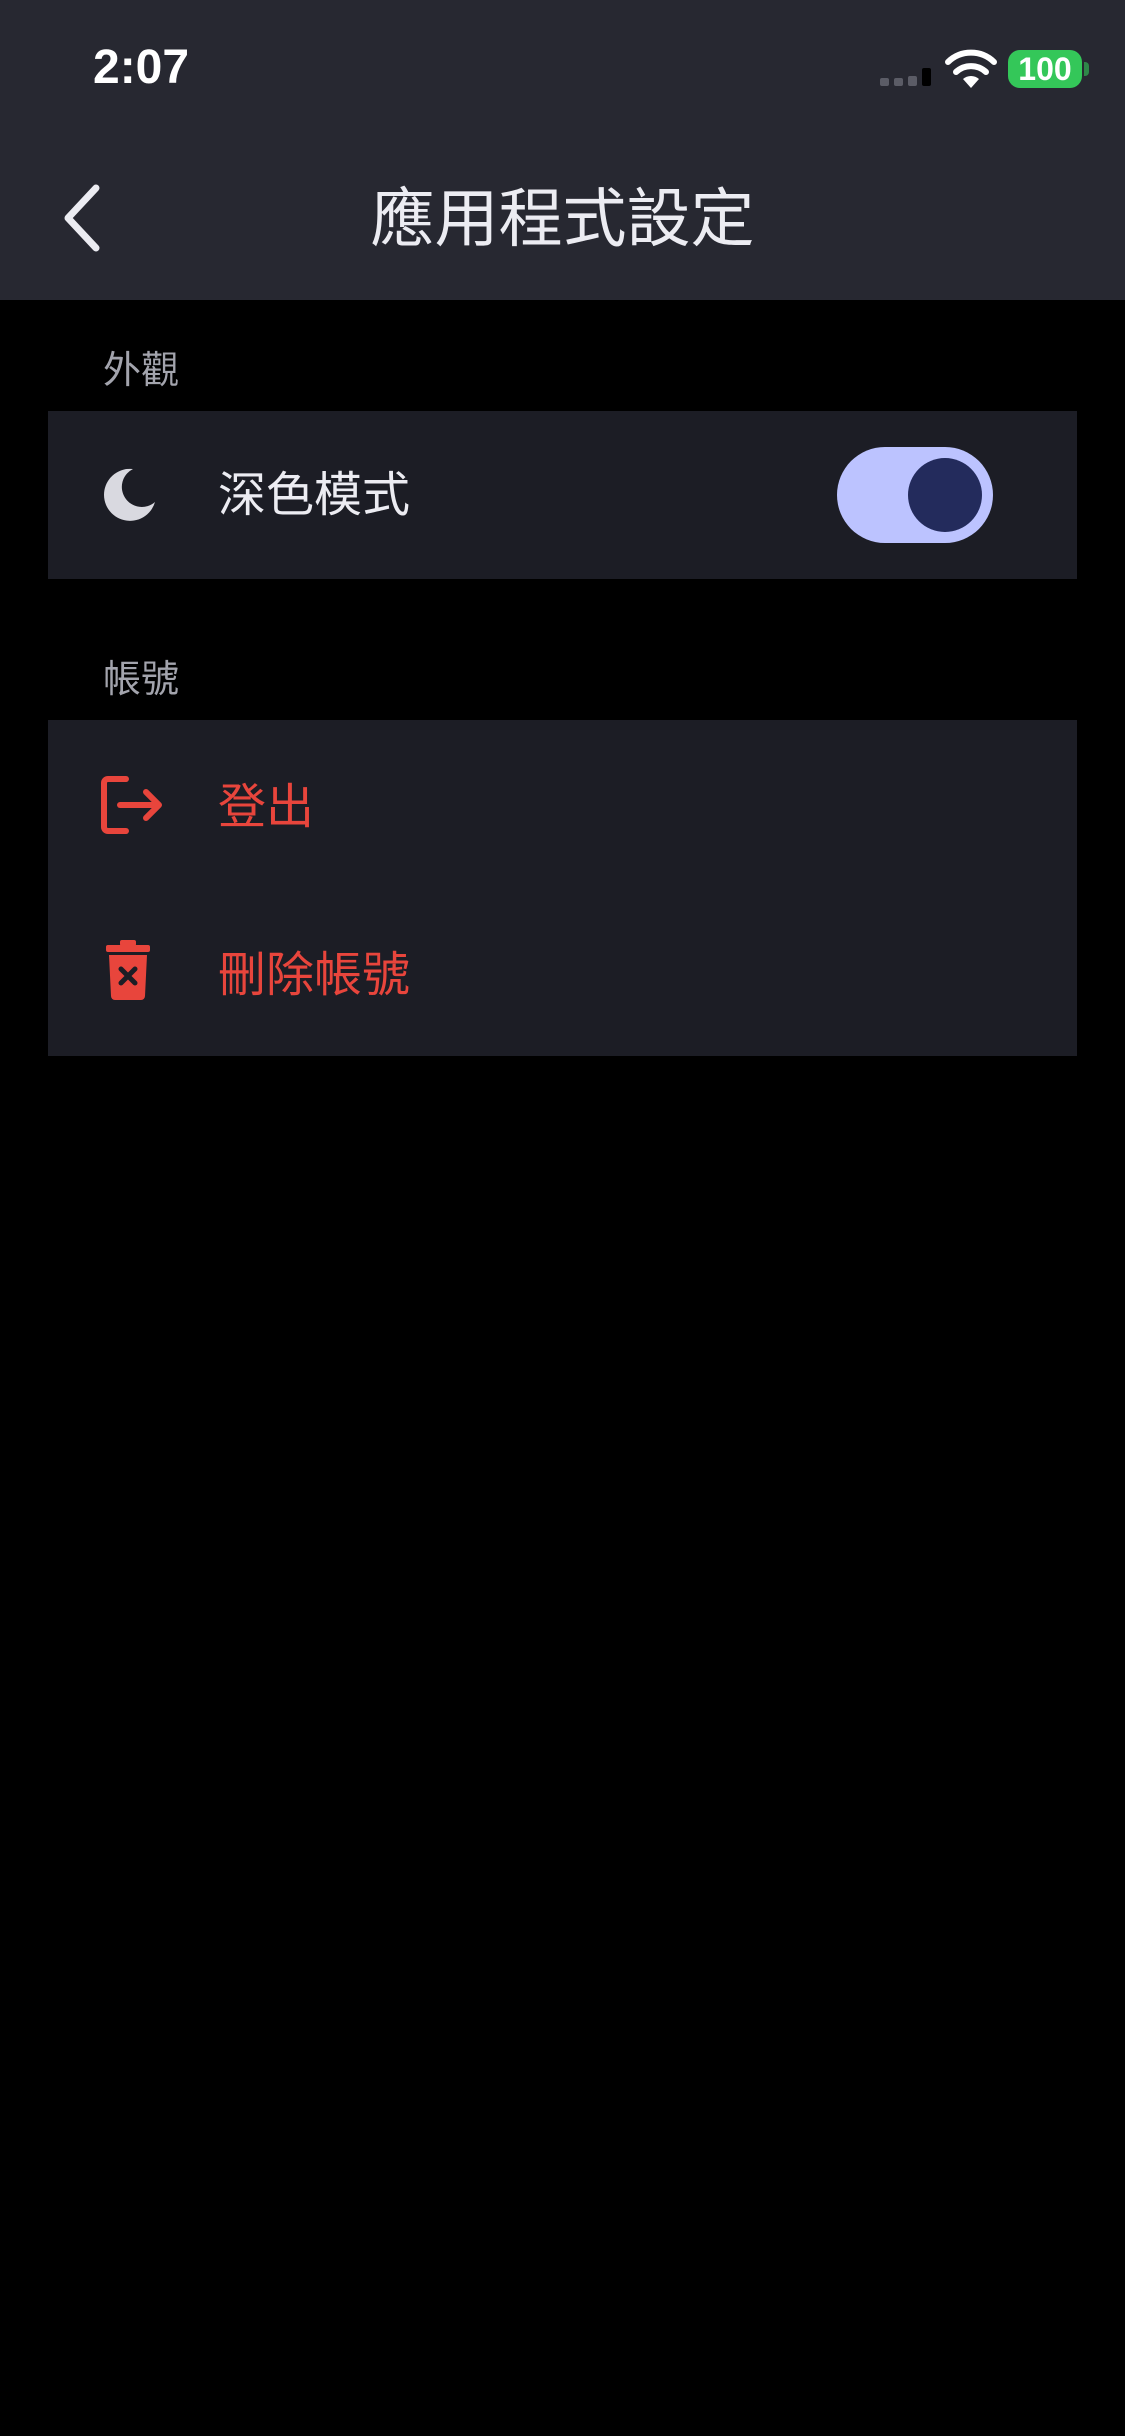  Describe the element at coordinates (1086, 69) in the screenshot. I see `battery-tip` at that location.